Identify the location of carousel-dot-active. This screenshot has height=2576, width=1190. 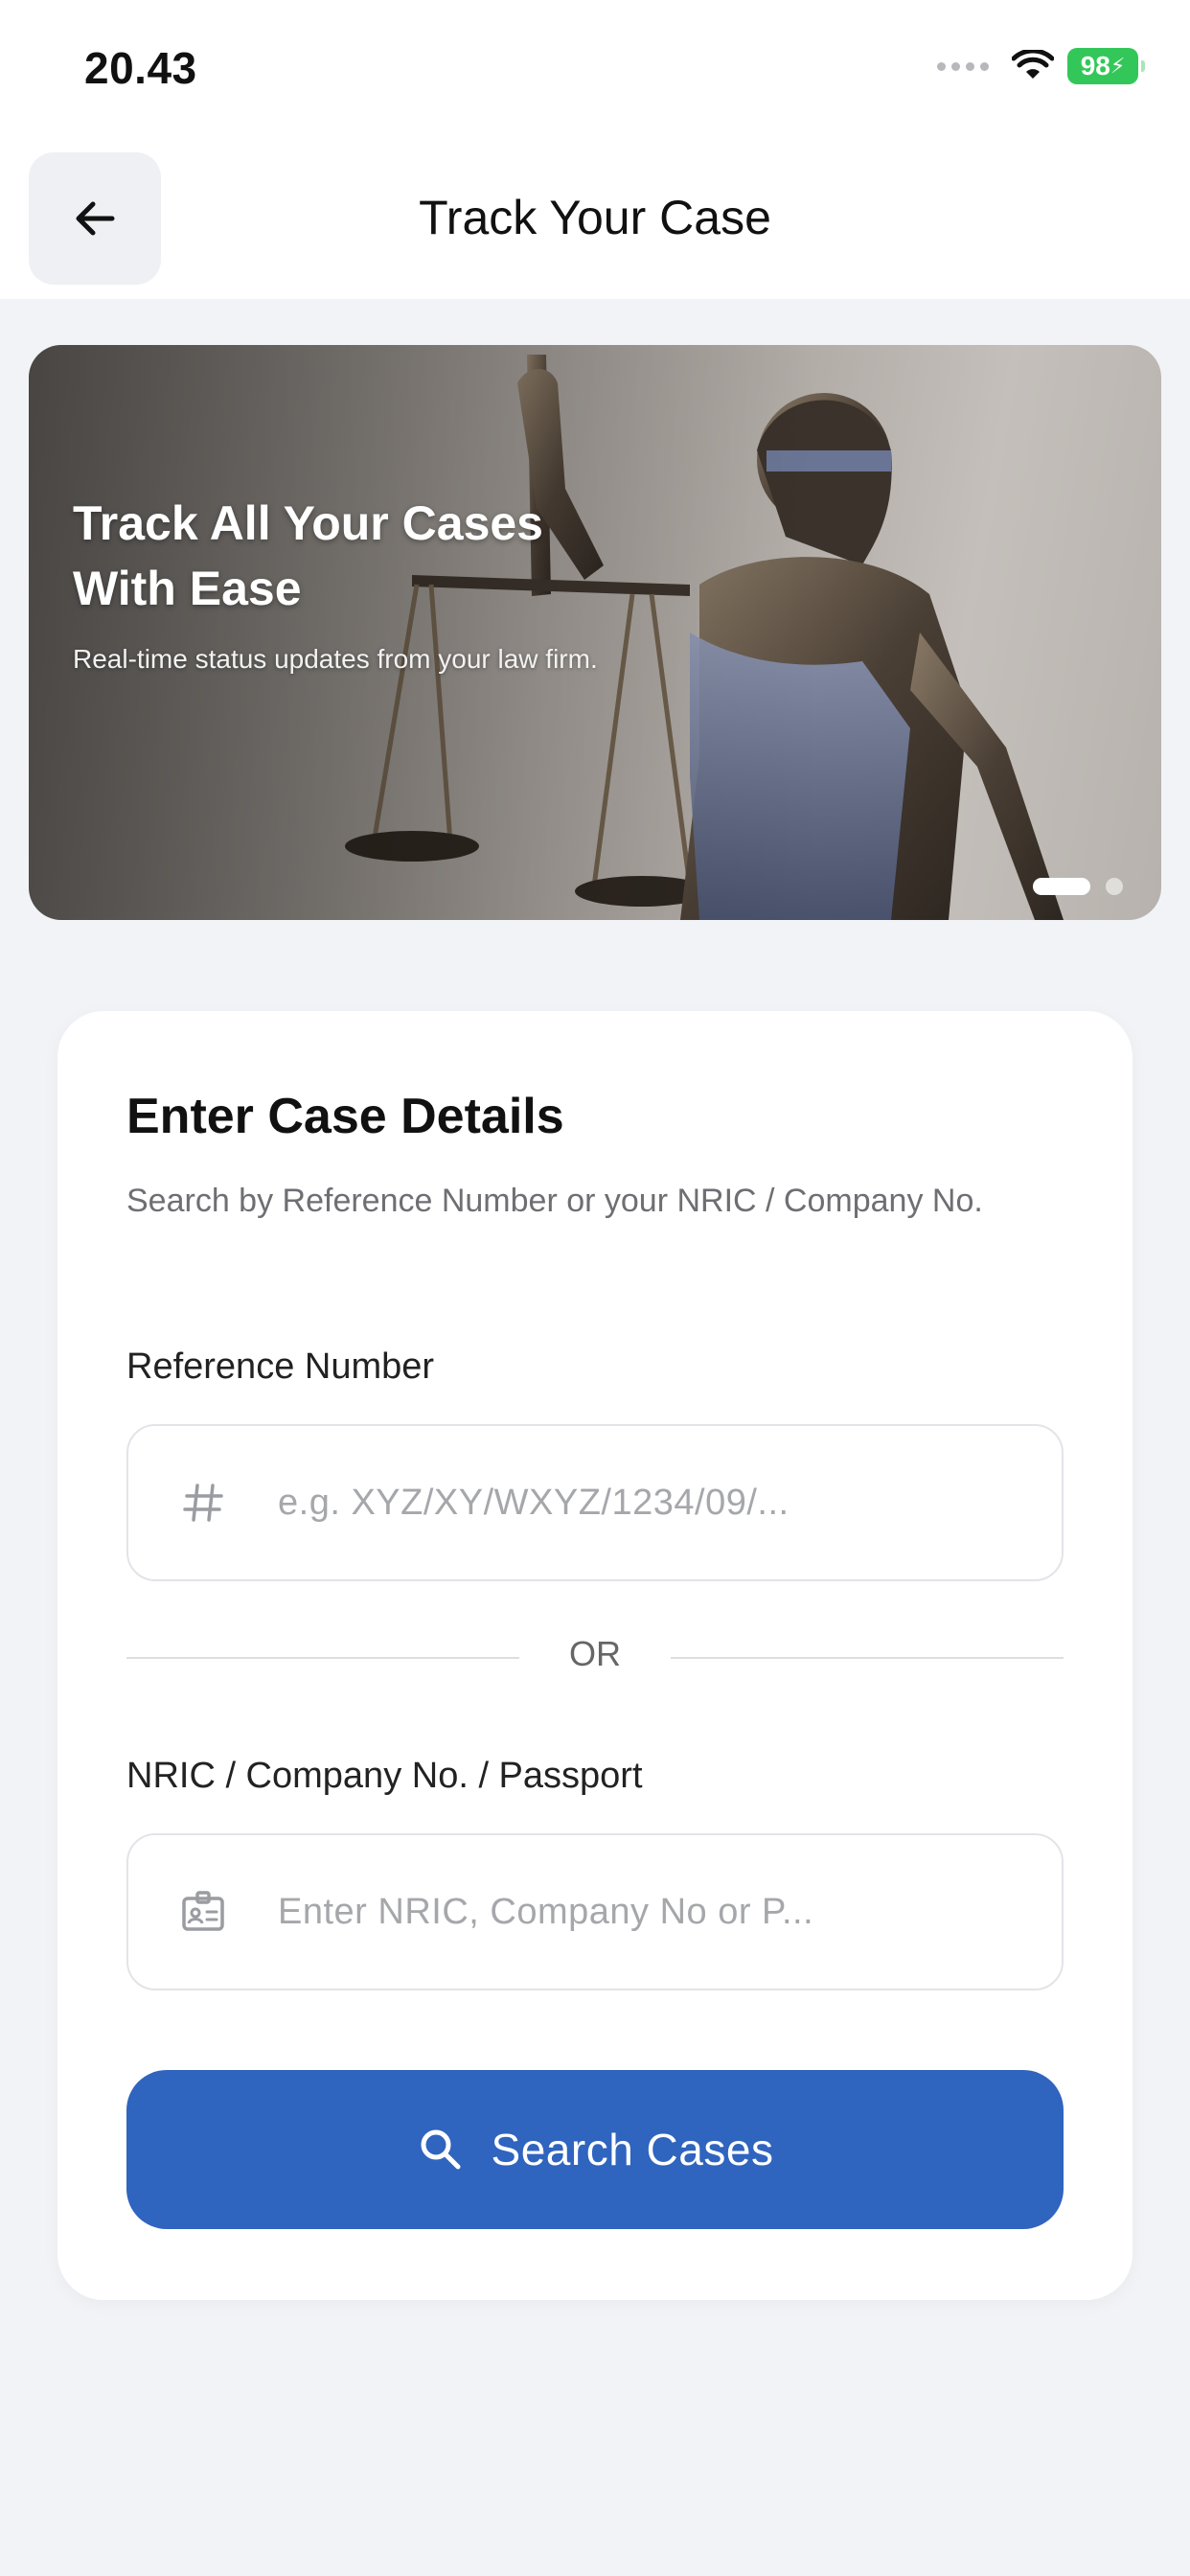
(1062, 886).